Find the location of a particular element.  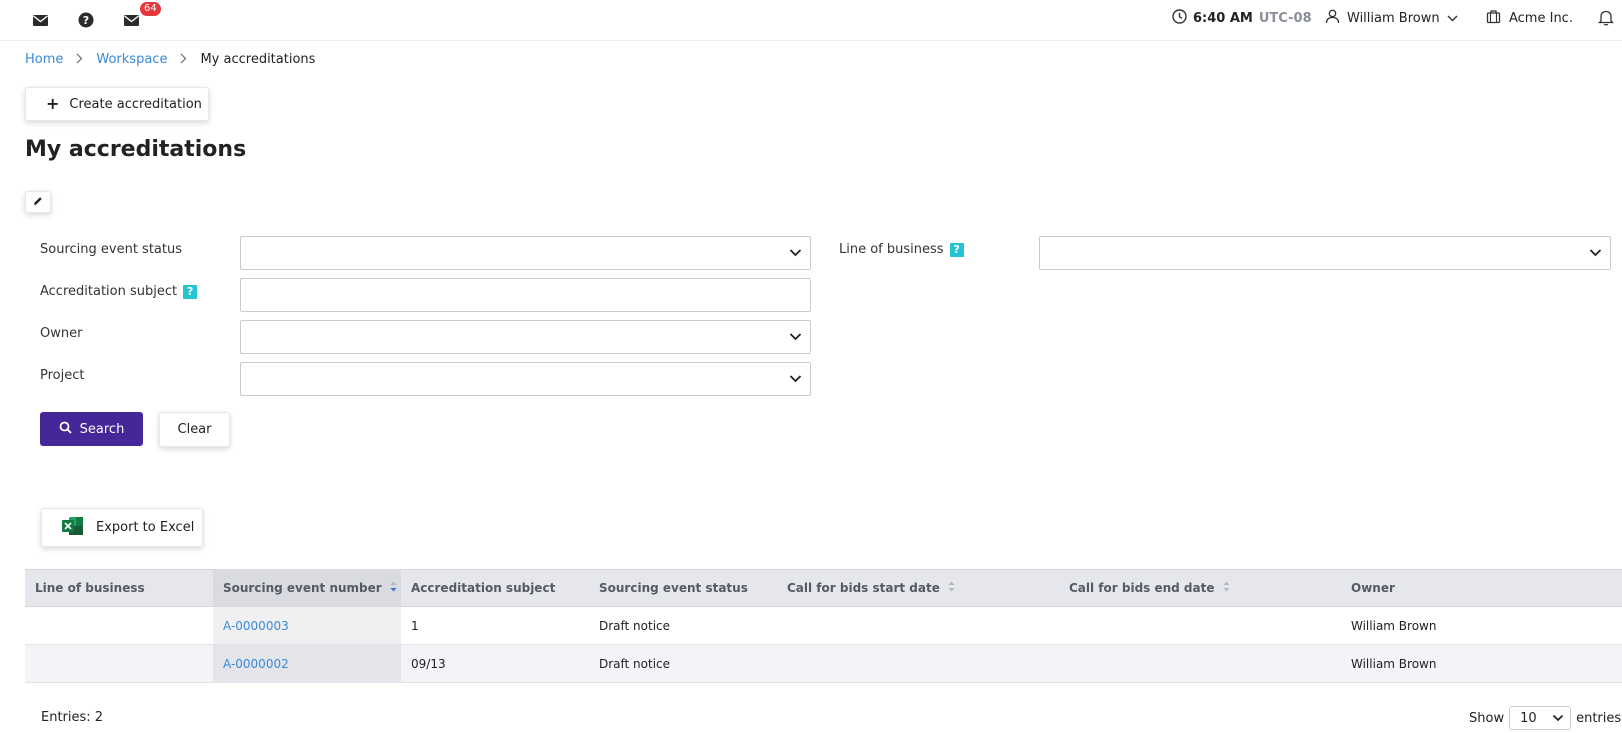

cell-sourcing-event-number: A-0000002 is located at coordinates (307, 663).